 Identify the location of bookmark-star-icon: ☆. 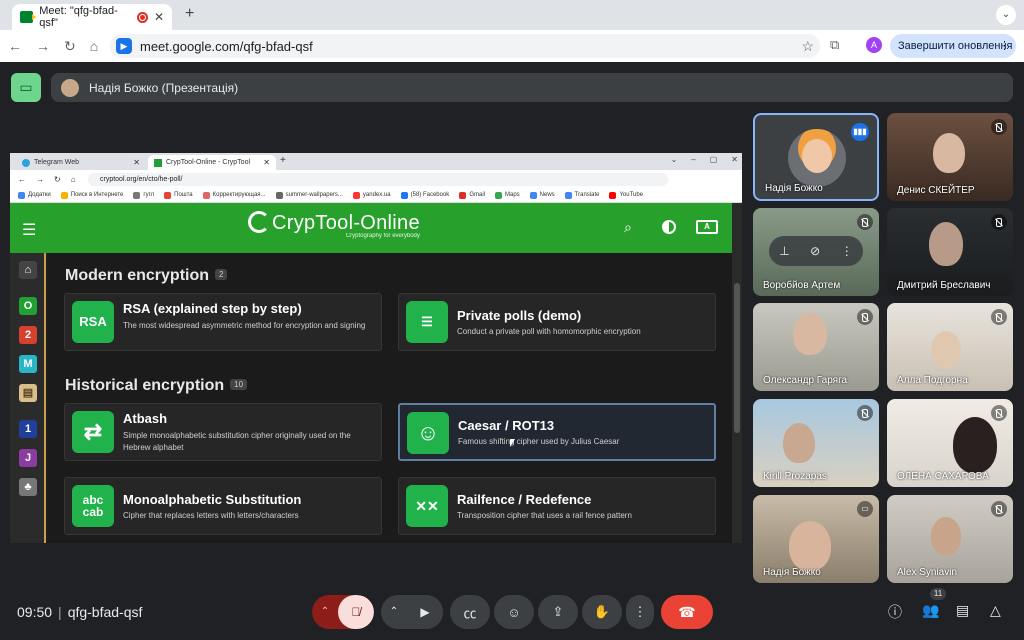
(807, 46).